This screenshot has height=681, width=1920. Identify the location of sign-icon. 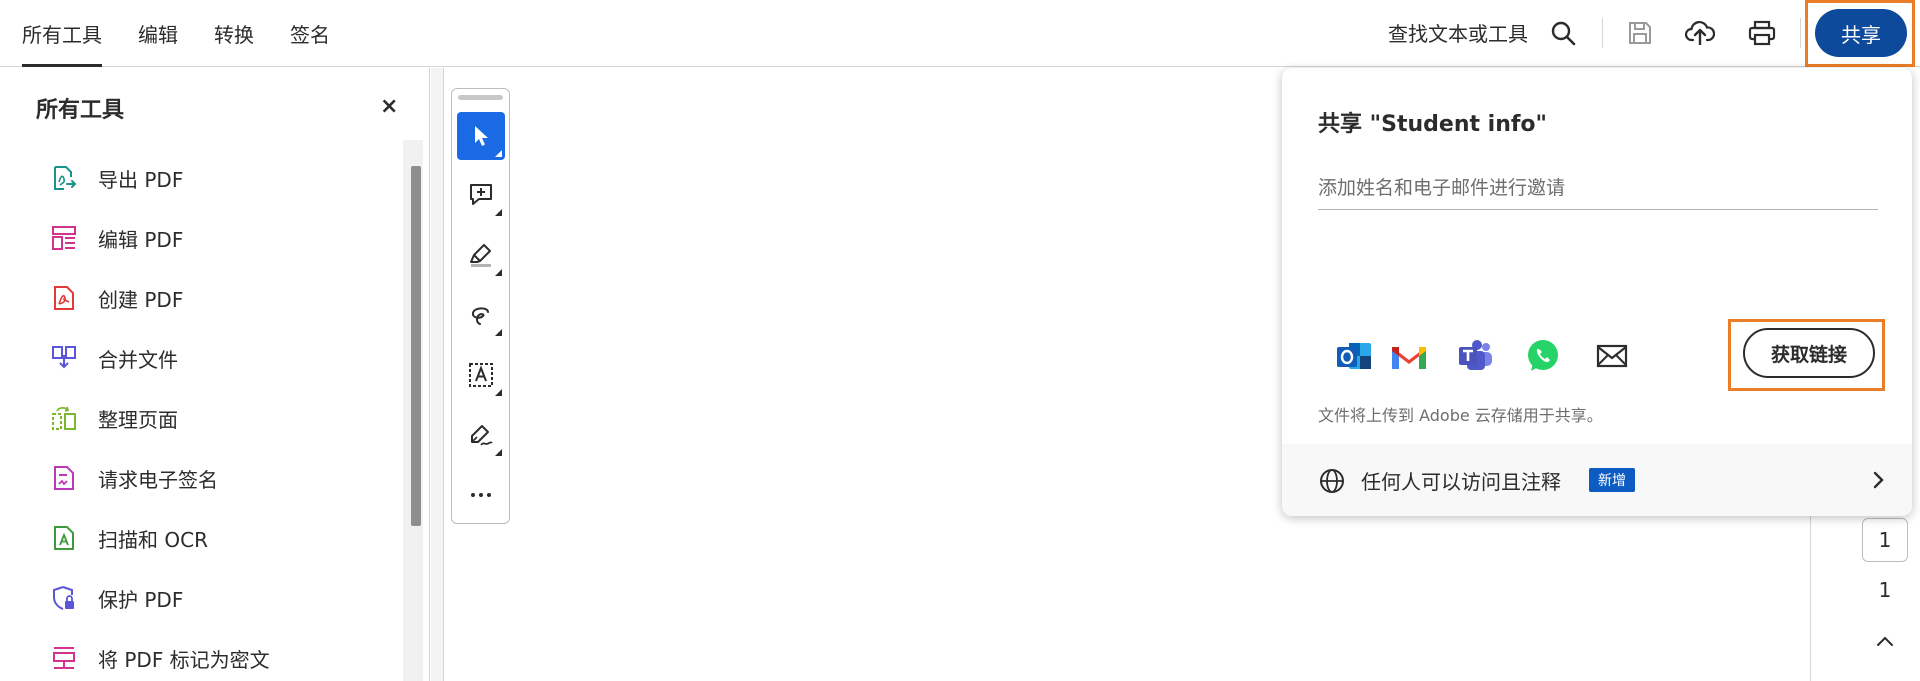
(481, 435).